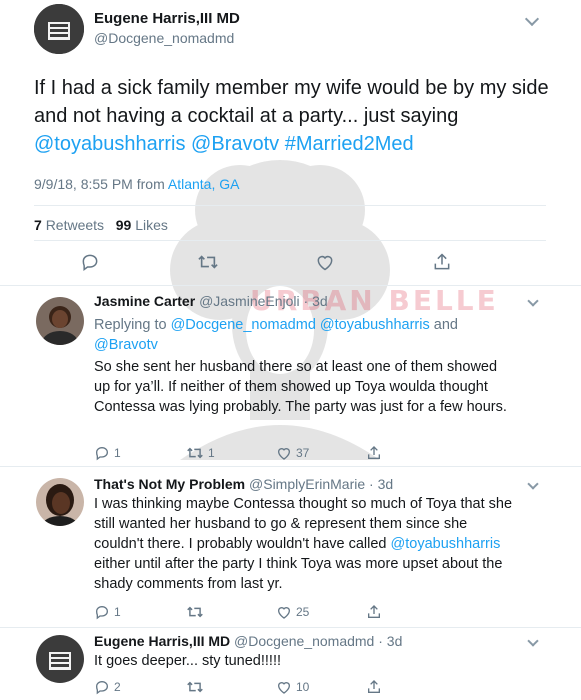 The image size is (581, 700). What do you see at coordinates (263, 301) in the screenshot?
I see `author-handle: @JasmineEnjoli · 3d` at bounding box center [263, 301].